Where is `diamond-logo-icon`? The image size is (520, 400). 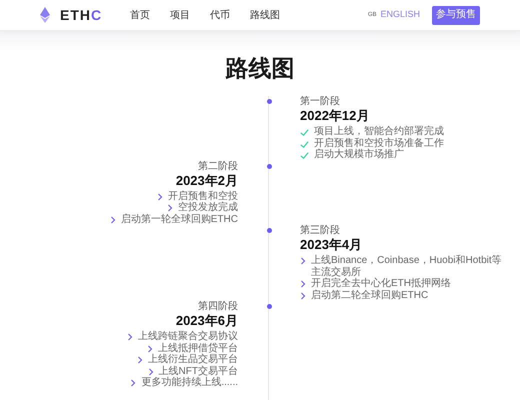
diamond-logo-icon is located at coordinates (45, 15).